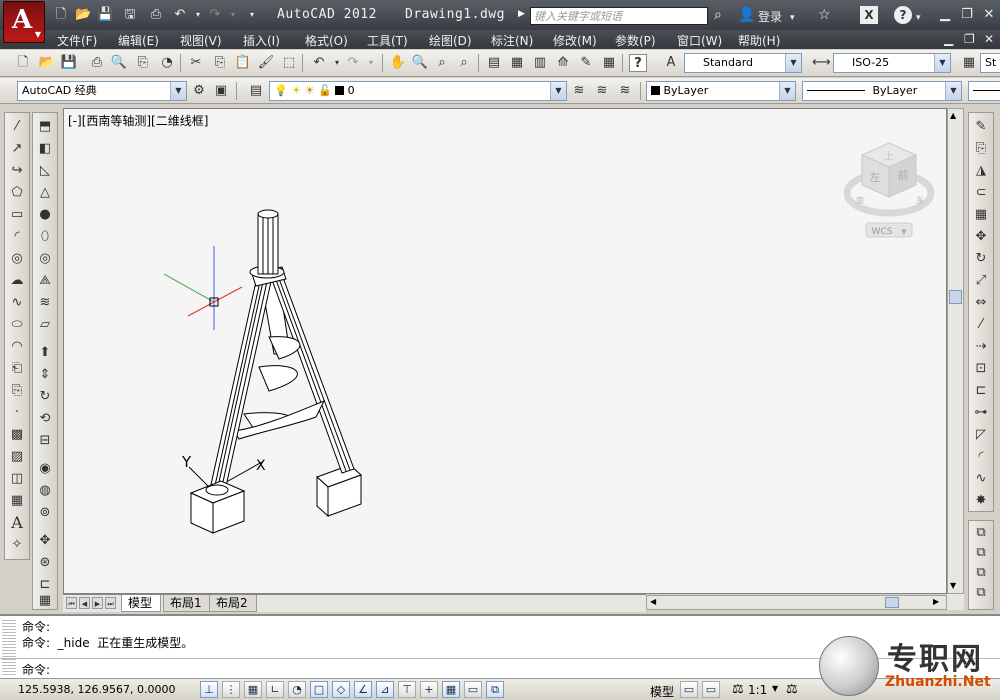 Image resolution: width=1000 pixels, height=700 pixels. What do you see at coordinates (17, 501) in the screenshot?
I see `table-icon: ▦` at bounding box center [17, 501].